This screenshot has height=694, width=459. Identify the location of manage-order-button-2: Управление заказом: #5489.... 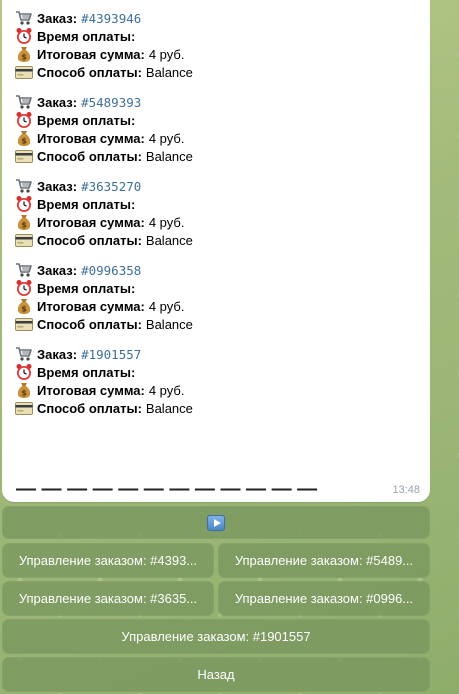
(324, 560).